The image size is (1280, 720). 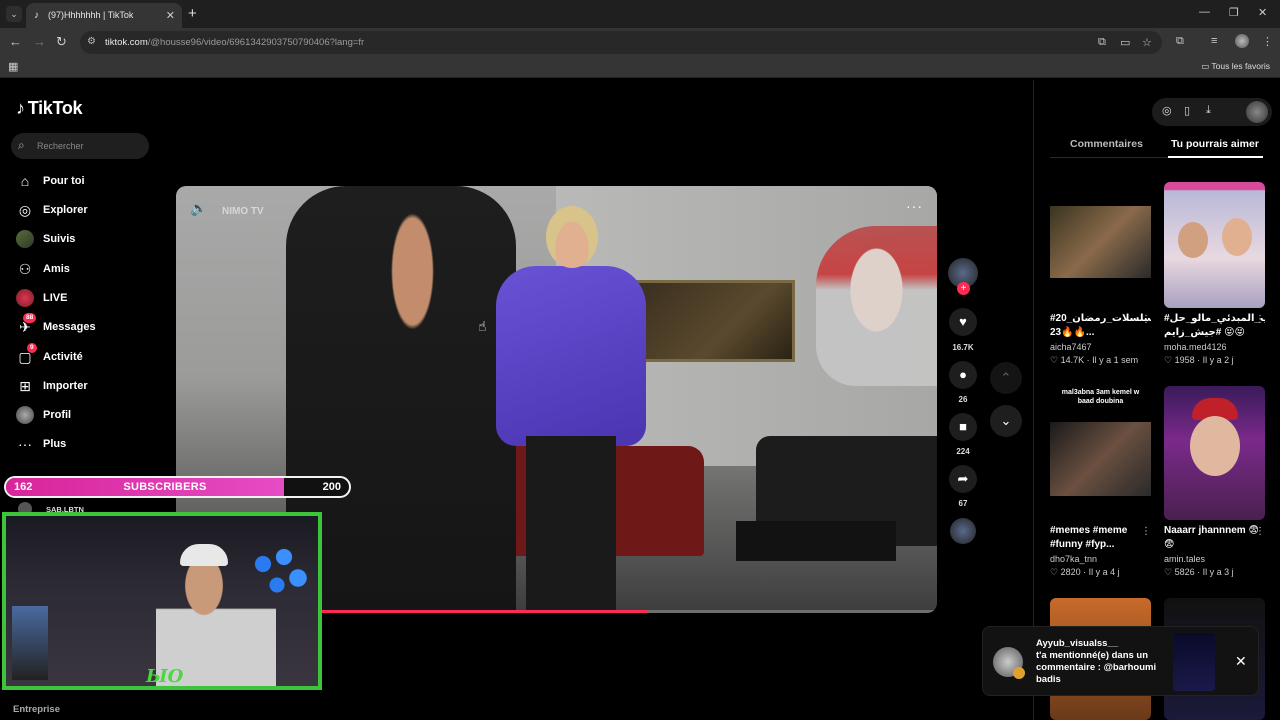 What do you see at coordinates (1125, 42) in the screenshot?
I see `cast-icon: ▭` at bounding box center [1125, 42].